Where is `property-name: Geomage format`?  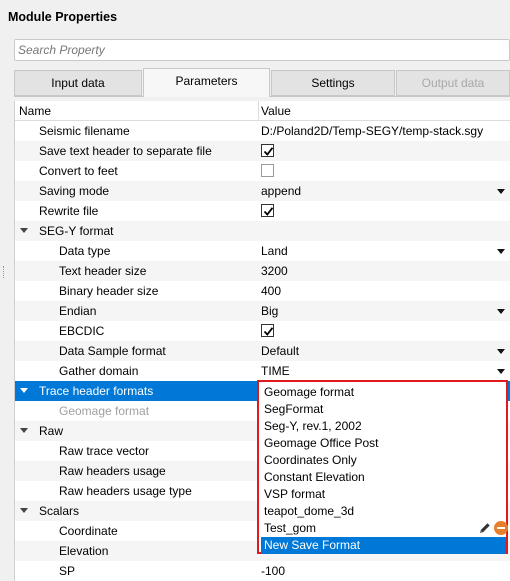 property-name: Geomage format is located at coordinates (104, 411).